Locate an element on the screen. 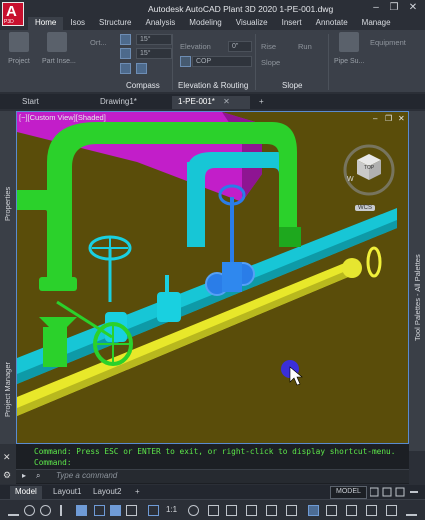 The height and width of the screenshot is (520, 425). cop-select: COP is located at coordinates (222, 61).